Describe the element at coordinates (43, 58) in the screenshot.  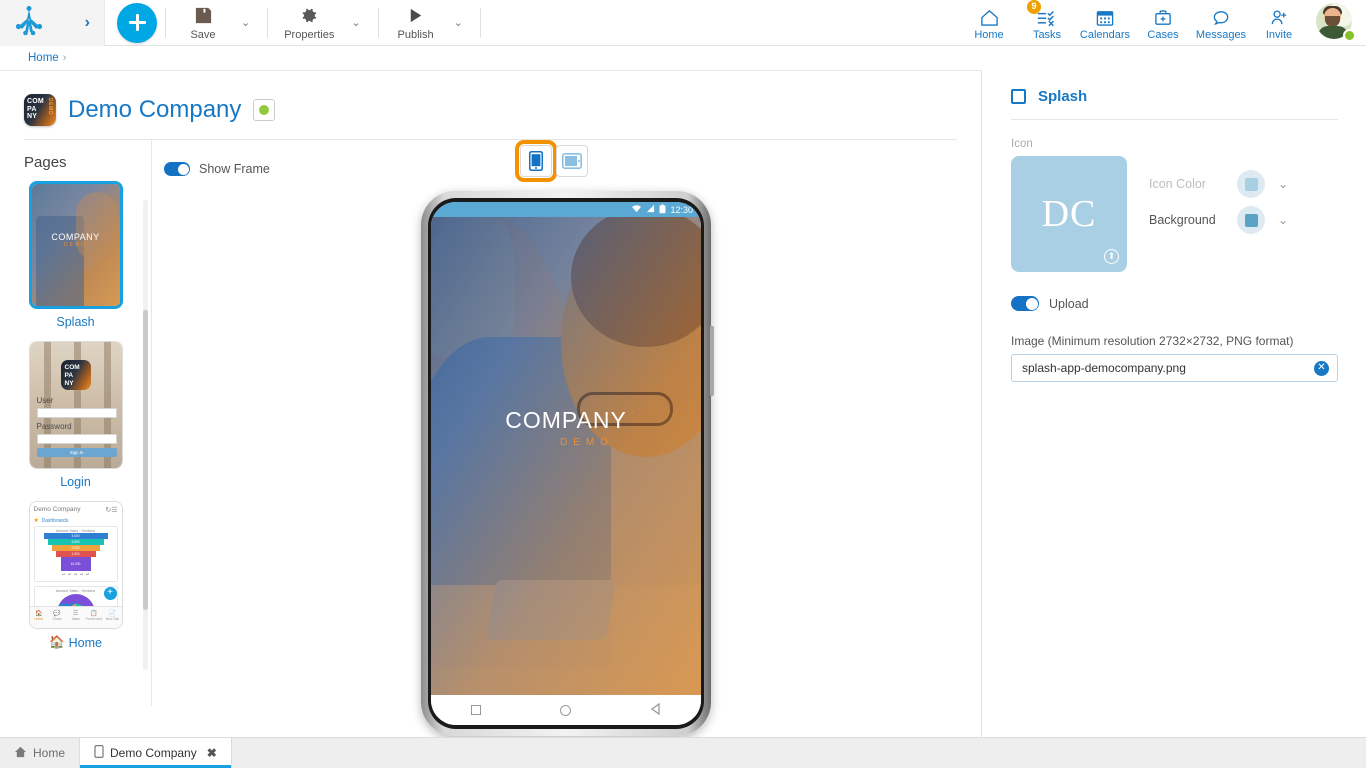
I see `breadcrumb-home: Home` at that location.